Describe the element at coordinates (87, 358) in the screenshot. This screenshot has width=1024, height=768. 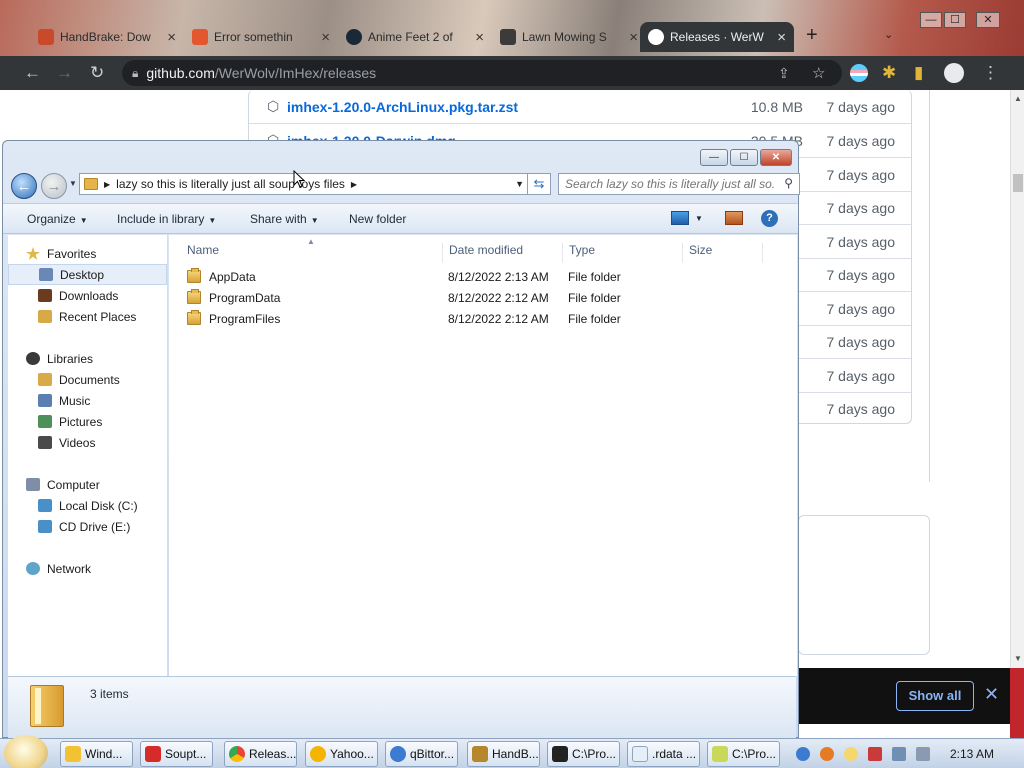
I see `nav-libraries: Libraries` at that location.